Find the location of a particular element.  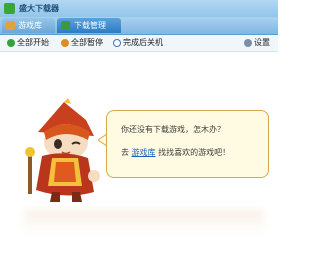

tab-download-manager-label: 下载管理 is located at coordinates (90, 25).